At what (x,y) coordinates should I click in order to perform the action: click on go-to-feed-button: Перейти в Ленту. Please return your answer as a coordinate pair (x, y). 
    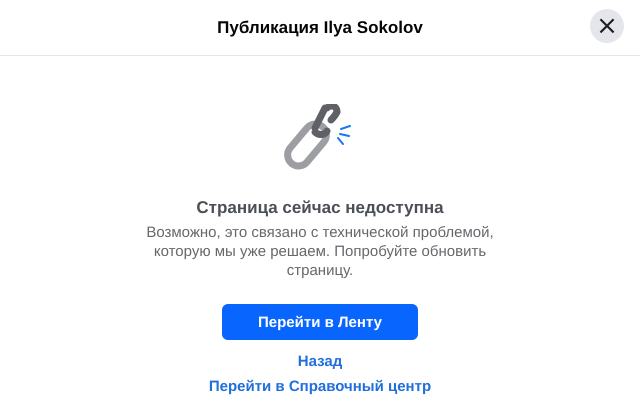
    Looking at the image, I should click on (320, 322).